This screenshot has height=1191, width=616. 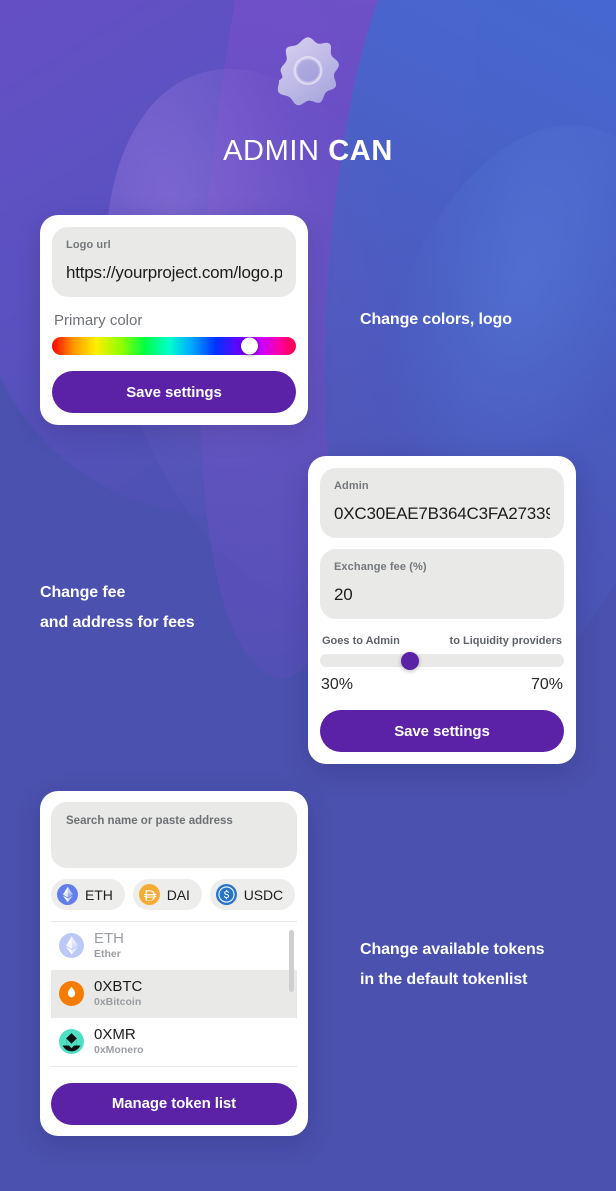 I want to click on annotation-colors: Change colors, logo, so click(x=436, y=320).